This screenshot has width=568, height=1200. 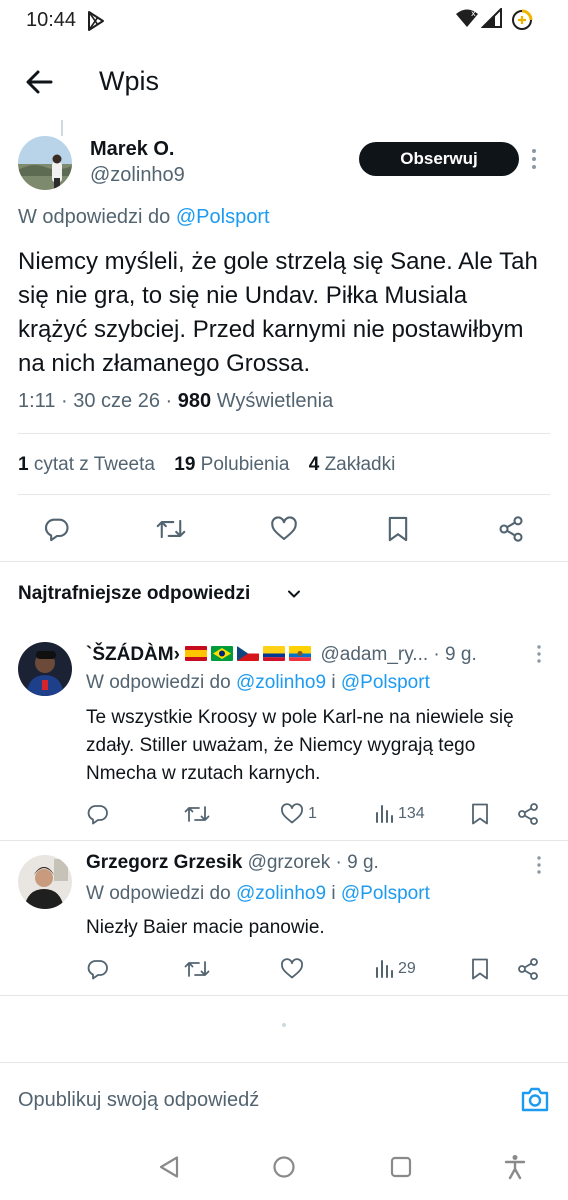 I want to click on back-button, so click(x=40, y=82).